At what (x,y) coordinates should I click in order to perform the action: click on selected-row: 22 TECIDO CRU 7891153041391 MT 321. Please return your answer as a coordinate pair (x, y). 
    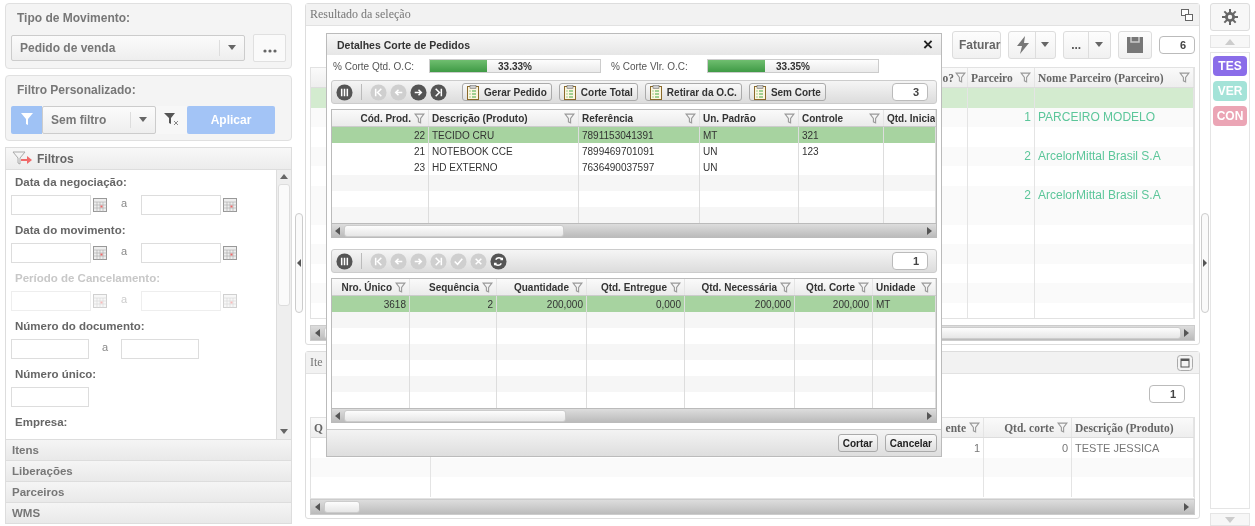
    Looking at the image, I should click on (634, 135).